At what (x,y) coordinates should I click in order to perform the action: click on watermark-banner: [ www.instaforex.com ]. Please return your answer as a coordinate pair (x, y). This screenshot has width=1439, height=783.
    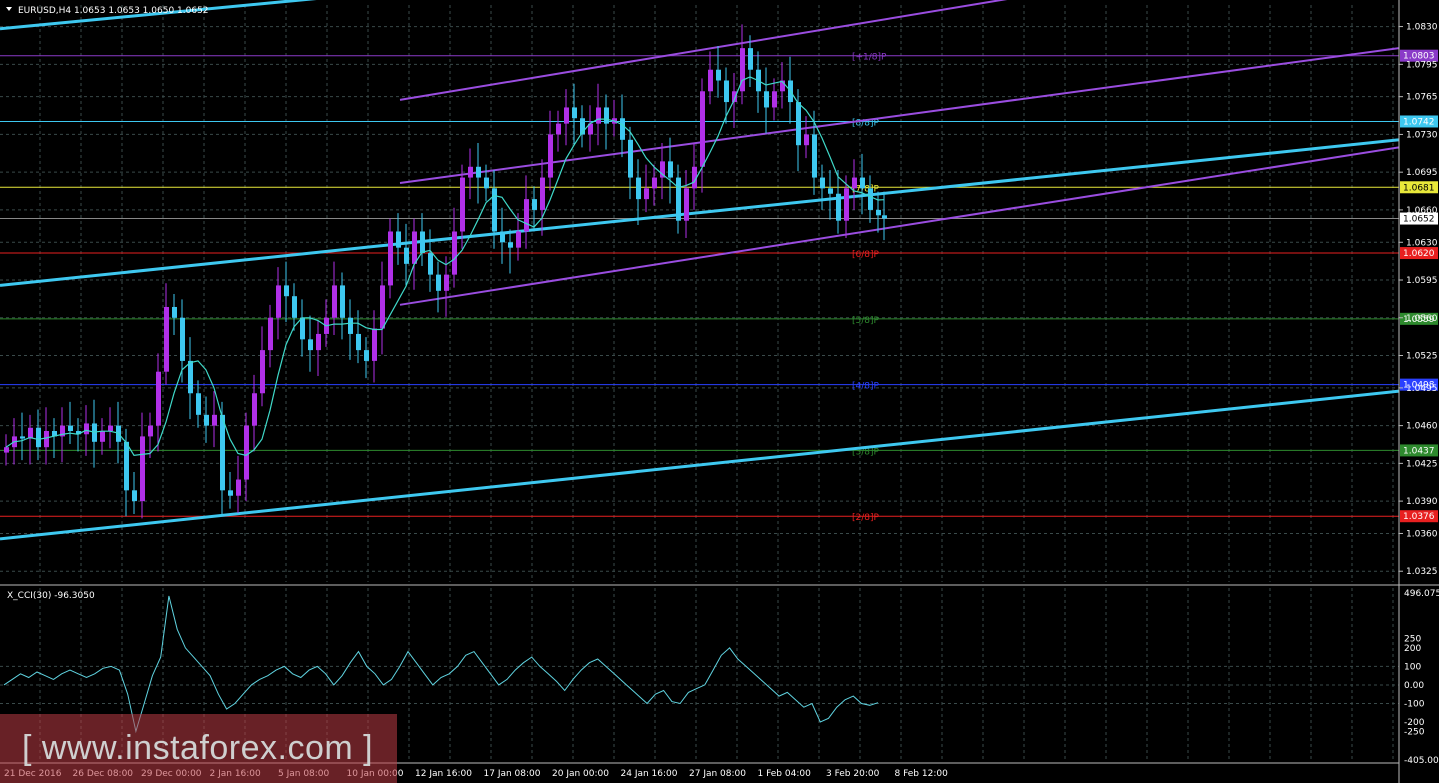
    Looking at the image, I should click on (198, 748).